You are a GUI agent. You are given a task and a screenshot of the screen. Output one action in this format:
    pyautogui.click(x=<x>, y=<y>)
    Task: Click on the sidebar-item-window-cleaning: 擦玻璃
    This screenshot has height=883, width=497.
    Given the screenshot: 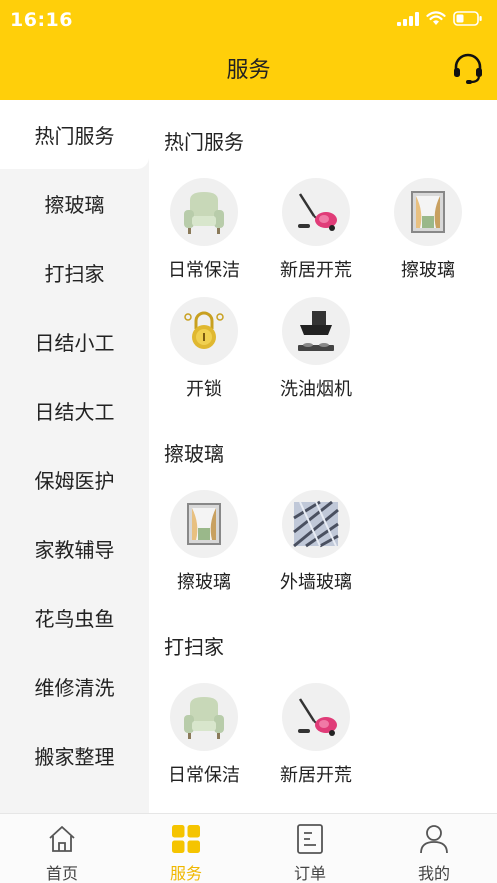 What is the action you would take?
    pyautogui.click(x=74, y=203)
    